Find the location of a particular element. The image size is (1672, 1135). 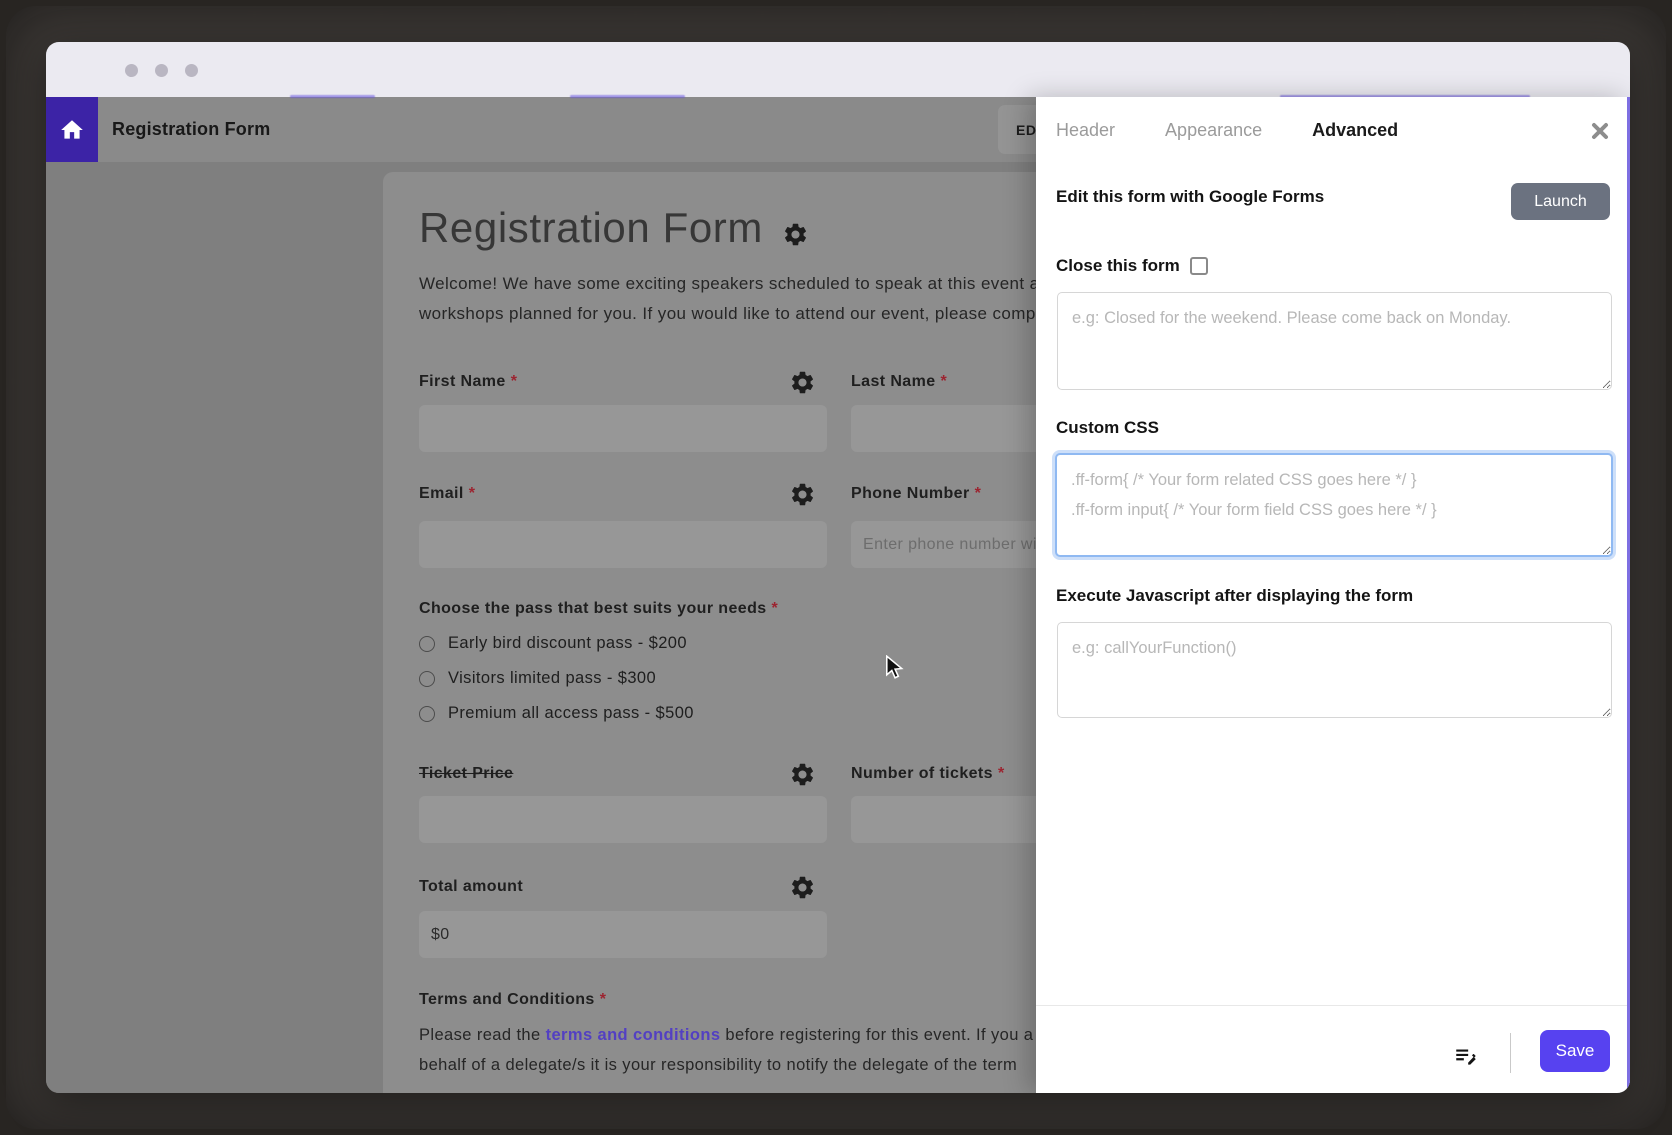

close-form-row: Close this form is located at coordinates (1132, 266).